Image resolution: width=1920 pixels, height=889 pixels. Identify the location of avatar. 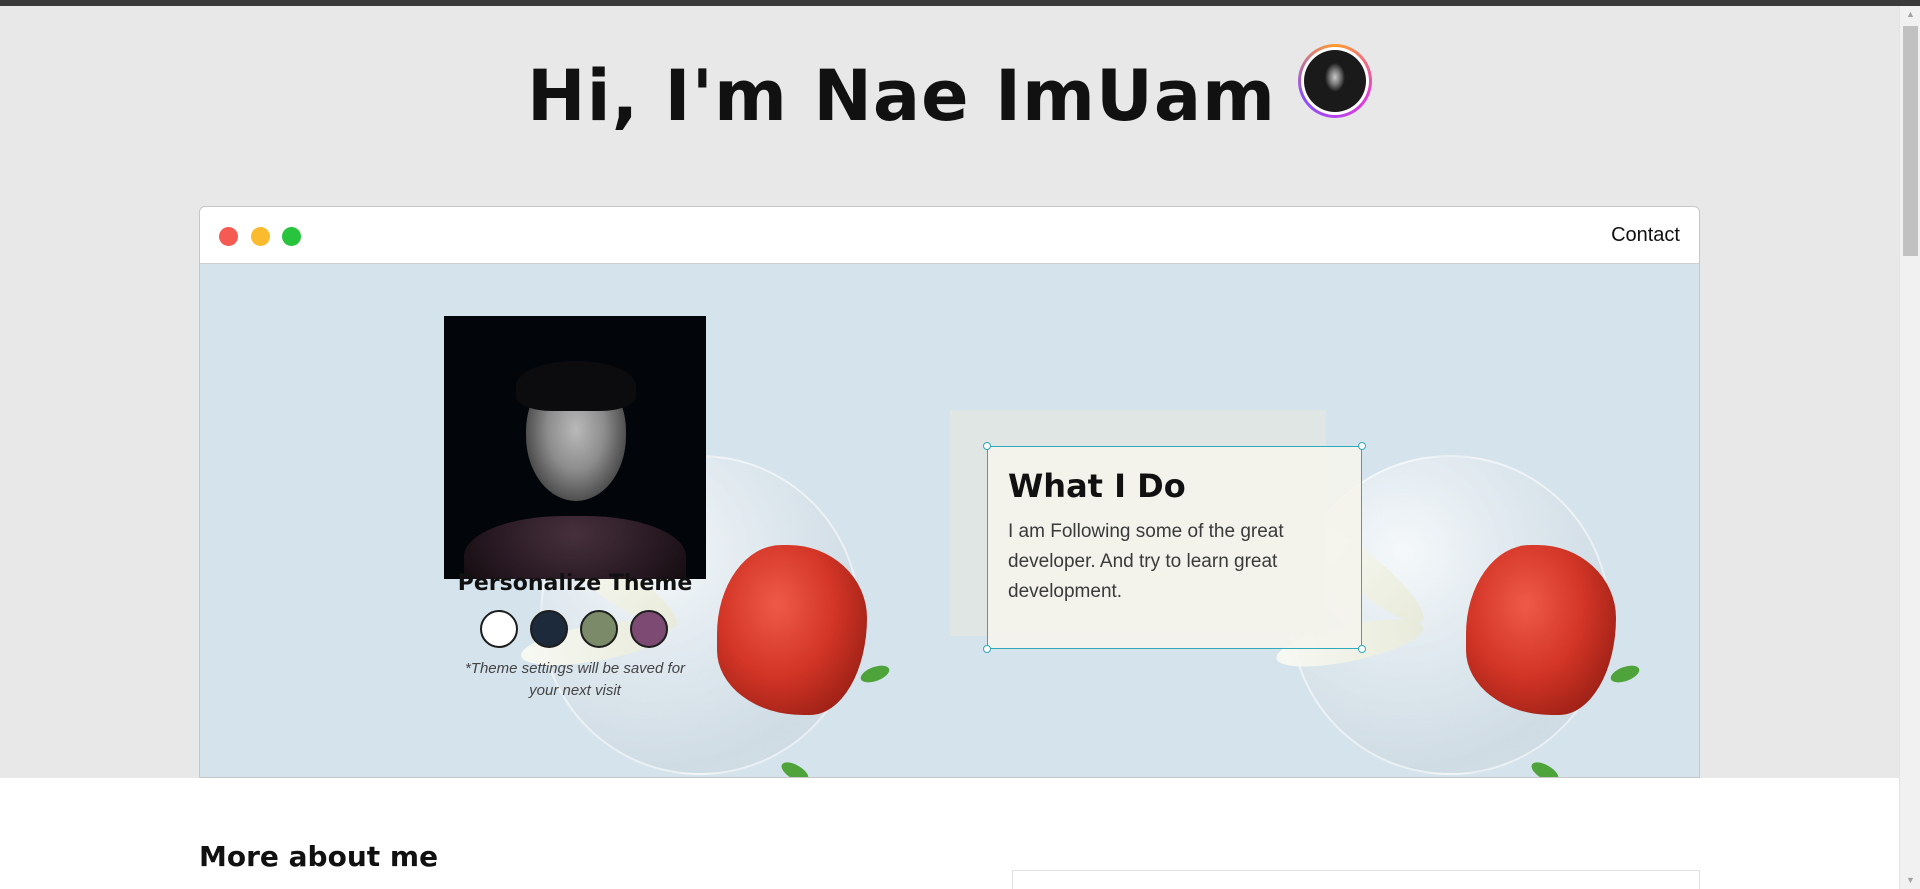
(1335, 81).